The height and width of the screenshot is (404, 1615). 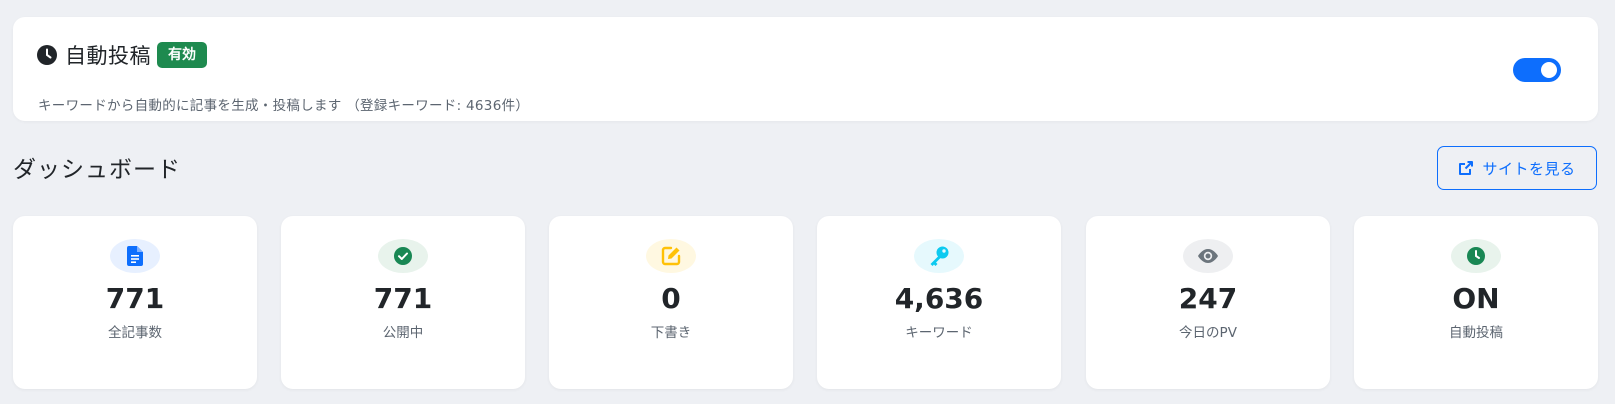 I want to click on stat-value: ON, so click(x=1476, y=298).